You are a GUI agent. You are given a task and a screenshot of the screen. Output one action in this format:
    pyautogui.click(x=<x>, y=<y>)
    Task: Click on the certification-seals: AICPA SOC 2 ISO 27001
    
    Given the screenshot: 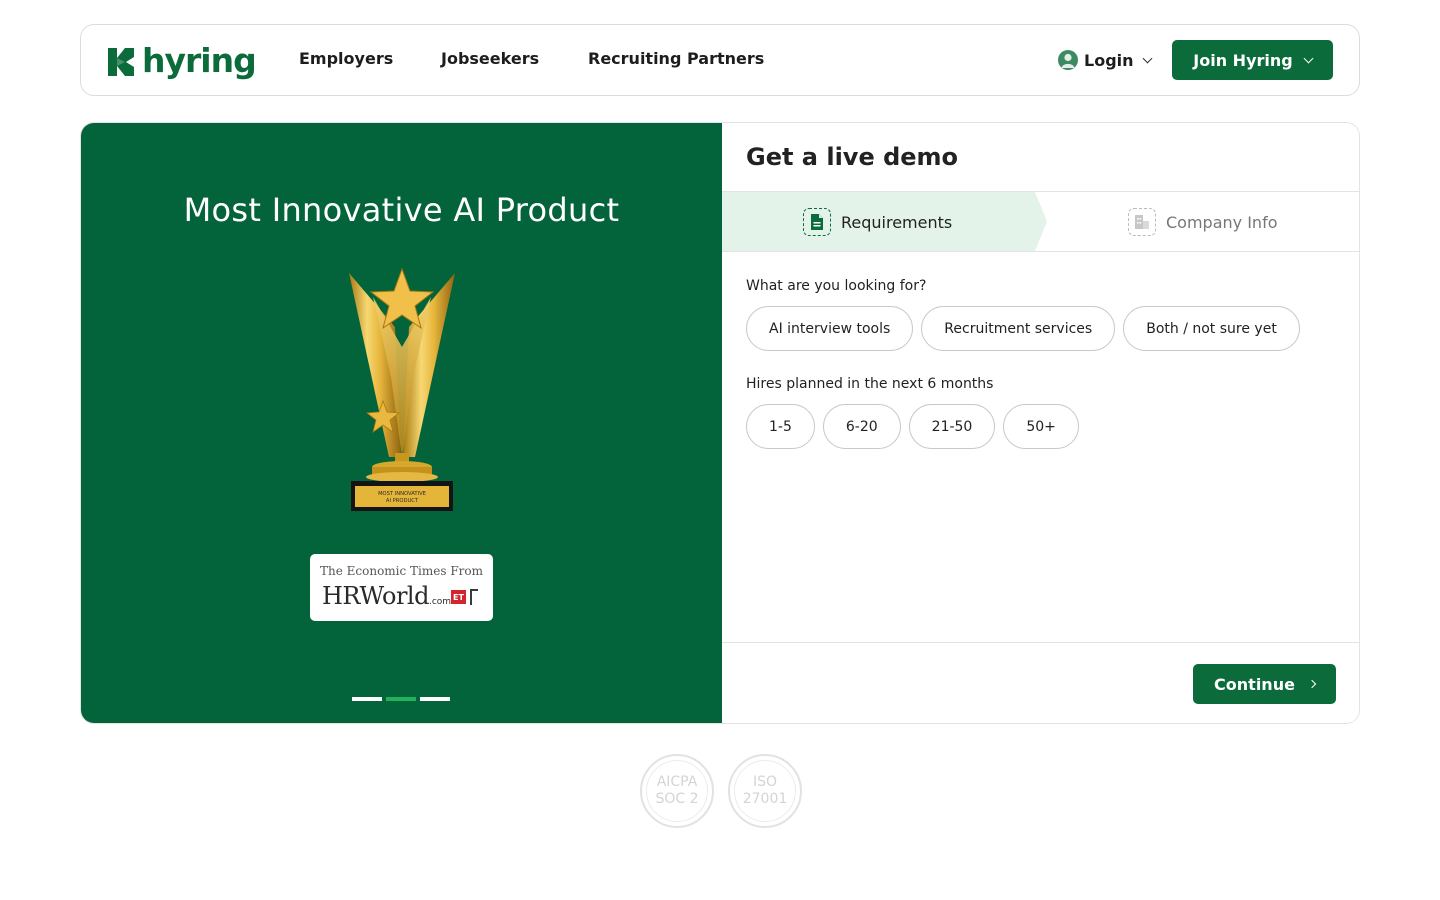 What is the action you would take?
    pyautogui.click(x=721, y=791)
    